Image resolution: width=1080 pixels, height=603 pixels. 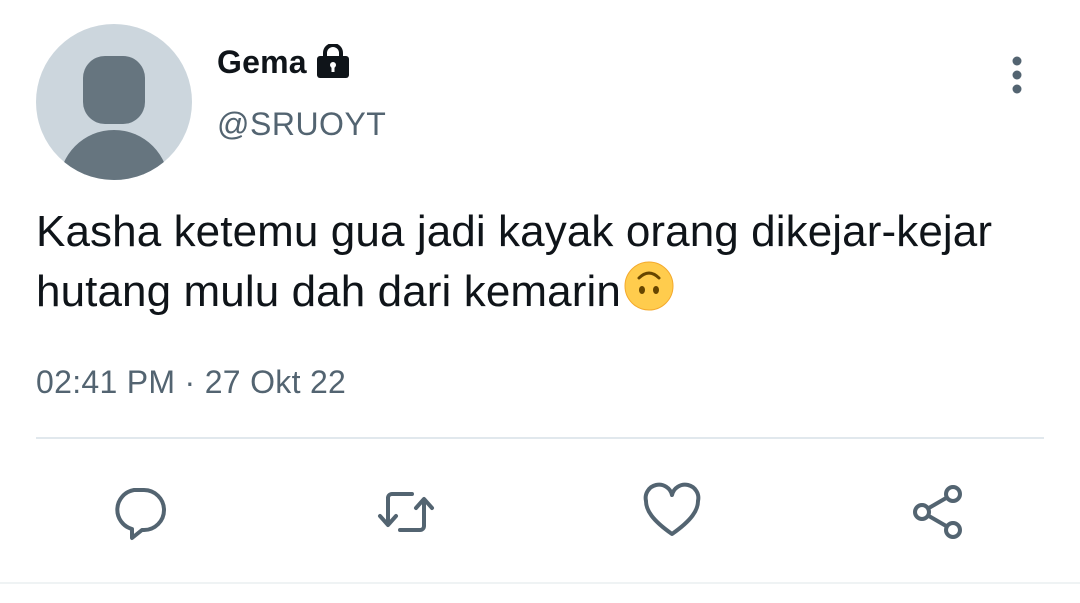 What do you see at coordinates (262, 62) in the screenshot?
I see `display-name: Gema` at bounding box center [262, 62].